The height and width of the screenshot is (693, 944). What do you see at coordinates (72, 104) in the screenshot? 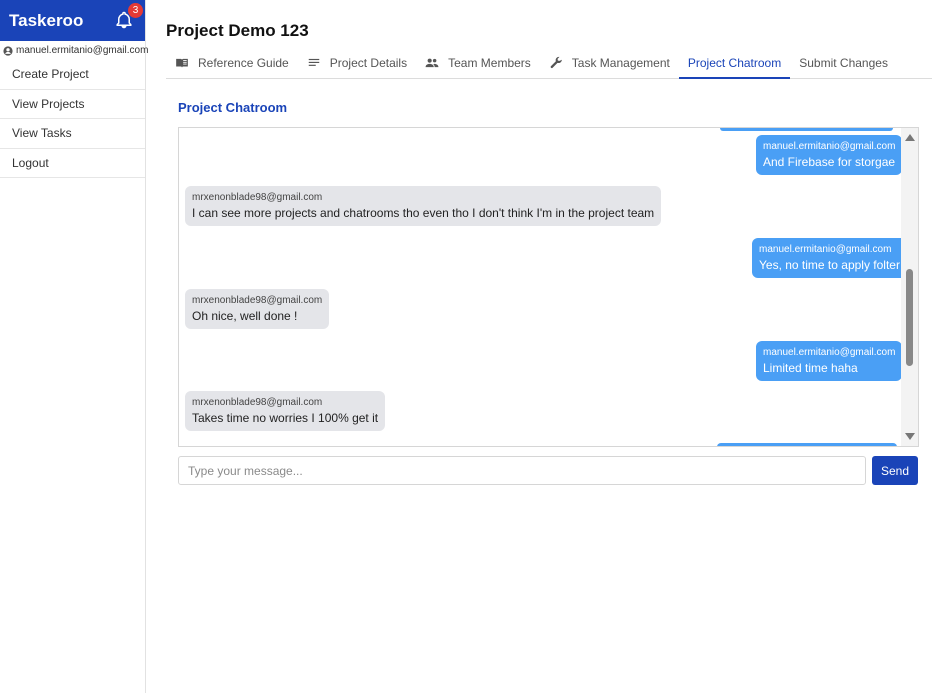
I see `sidebar-item-view-projects: View Projects` at bounding box center [72, 104].